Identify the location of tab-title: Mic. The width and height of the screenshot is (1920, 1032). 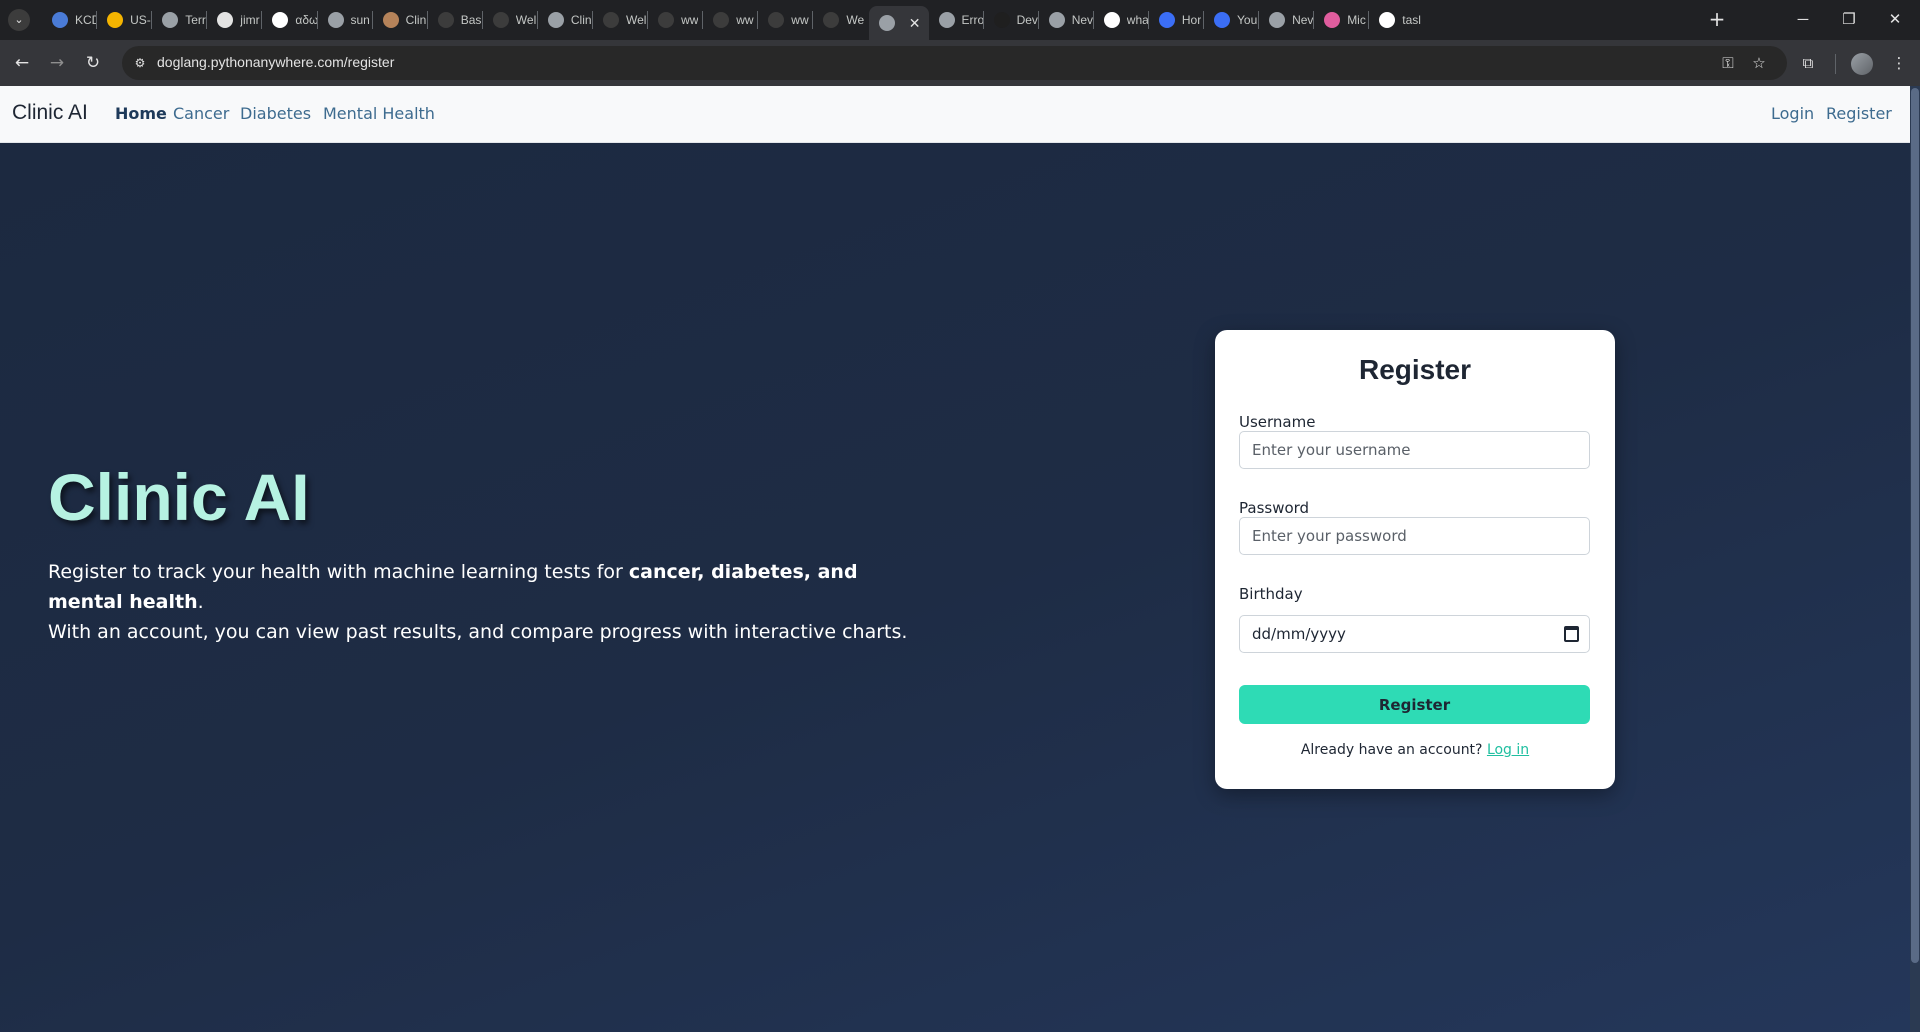
(1356, 20).